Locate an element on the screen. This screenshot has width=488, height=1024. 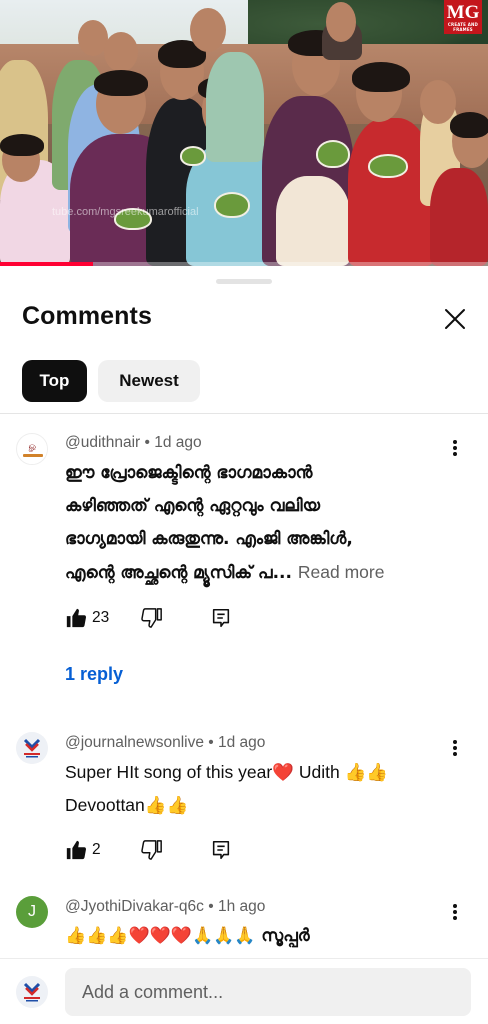
comment-line: ഭാഗ്യമായി കരുതുന്നു. എംജി അങ്കിൾ, is located at coordinates (209, 539).